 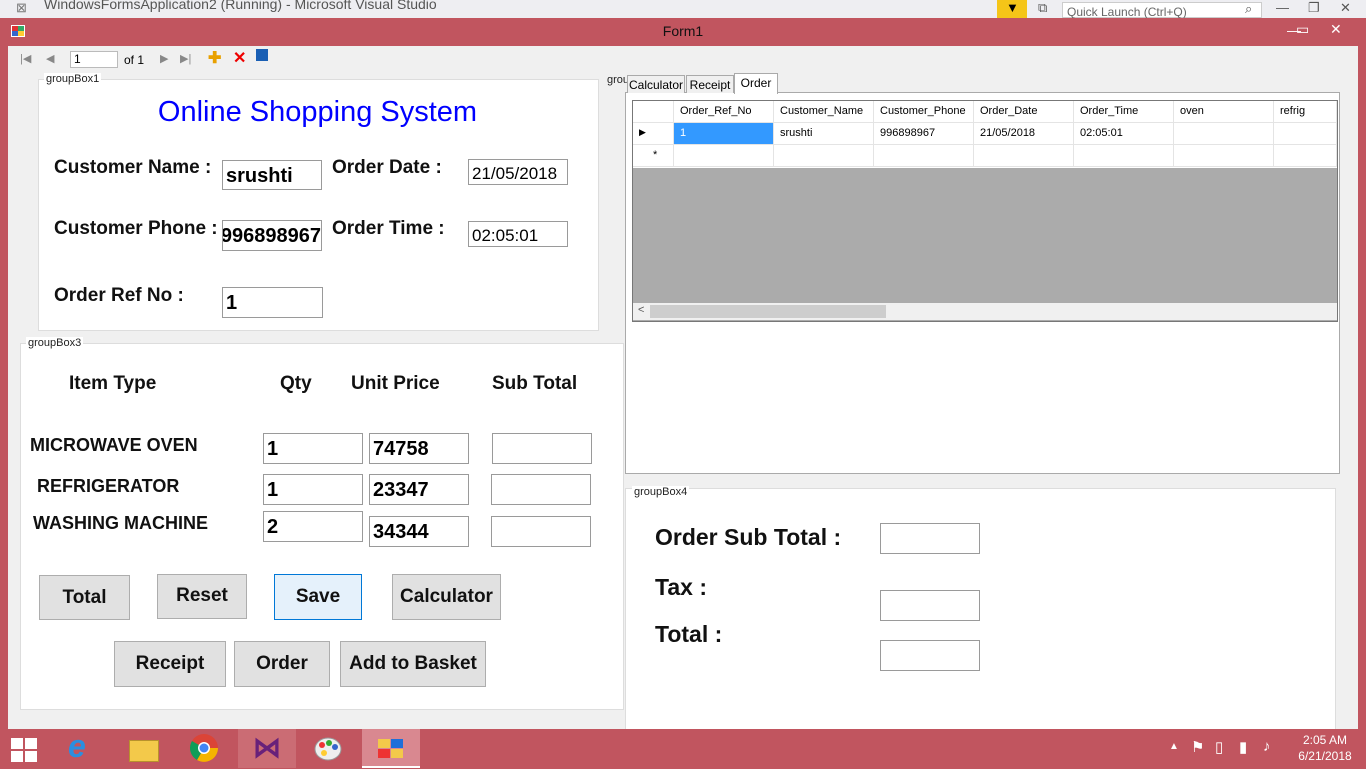 What do you see at coordinates (661, 492) in the screenshot?
I see `groupbox4-label: groupBox4` at bounding box center [661, 492].